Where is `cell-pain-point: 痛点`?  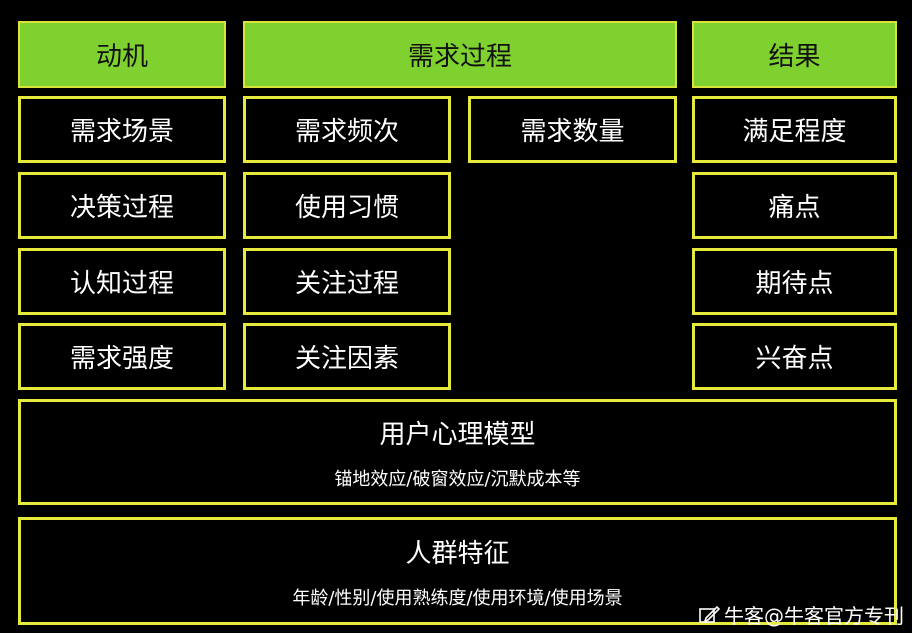 cell-pain-point: 痛点 is located at coordinates (794, 205).